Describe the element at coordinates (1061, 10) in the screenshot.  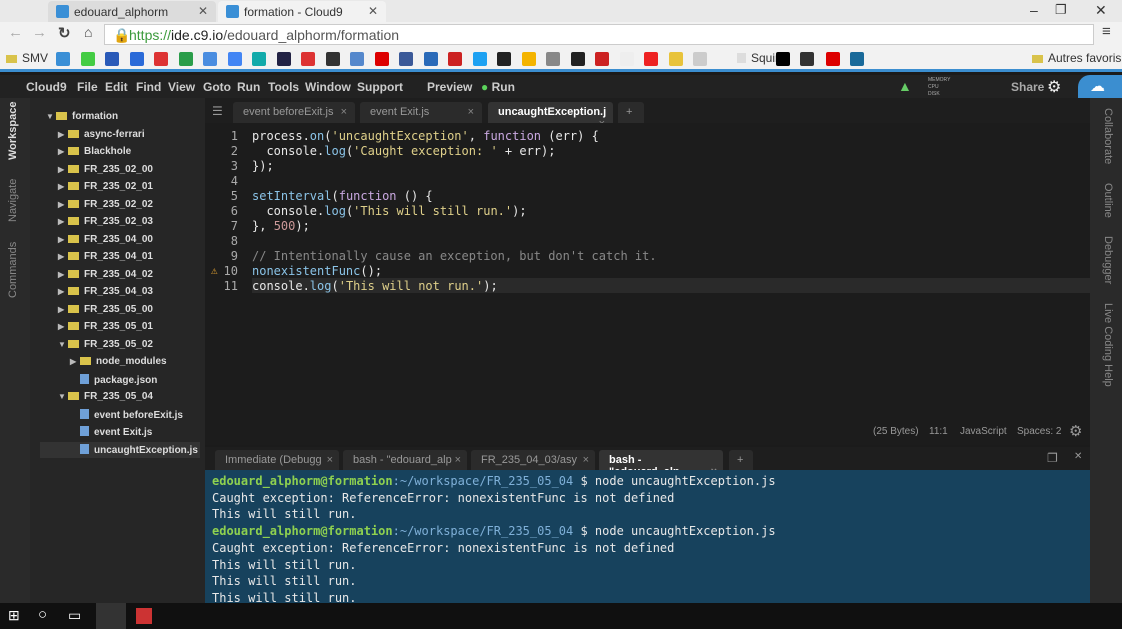
I see `restore-button: ❐` at that location.